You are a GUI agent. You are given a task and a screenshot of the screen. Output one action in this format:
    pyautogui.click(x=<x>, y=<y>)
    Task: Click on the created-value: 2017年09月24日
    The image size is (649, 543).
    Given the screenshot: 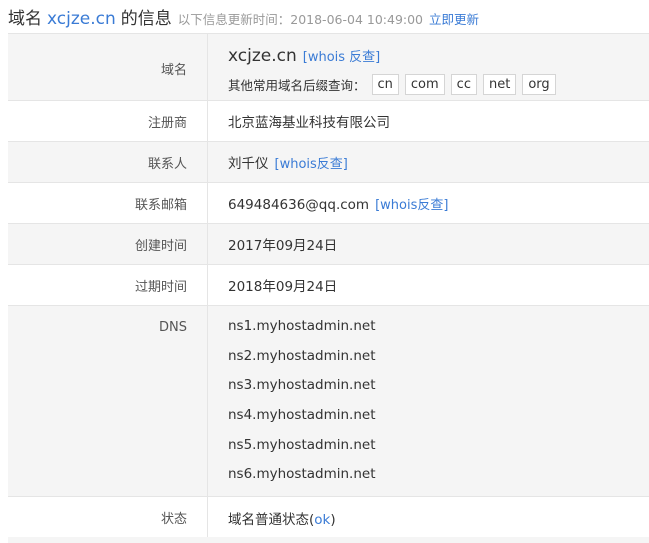 What is the action you would take?
    pyautogui.click(x=283, y=246)
    